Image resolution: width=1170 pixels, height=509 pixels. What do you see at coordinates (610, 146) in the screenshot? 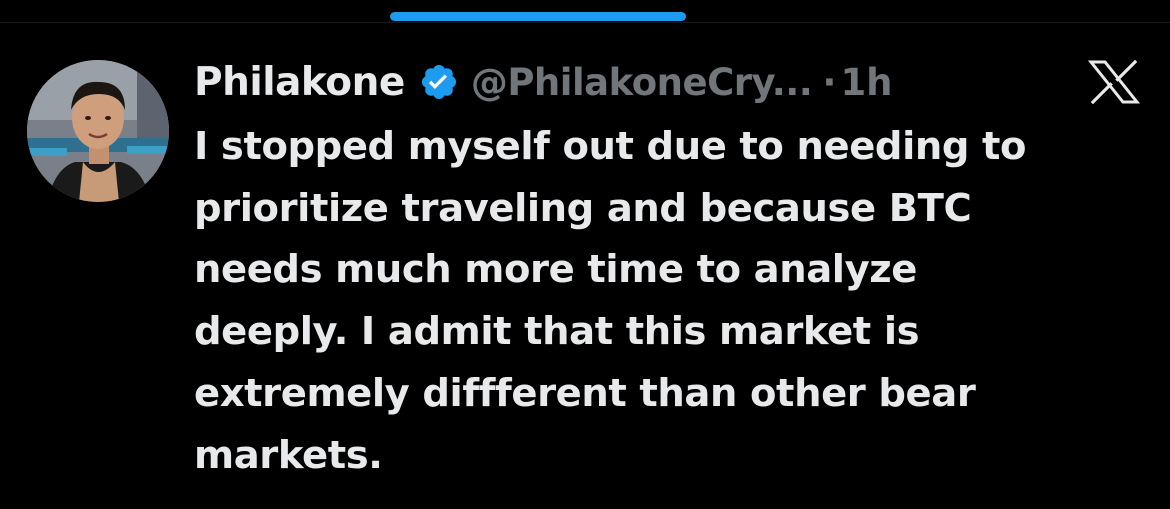
I see `tweet-text-line: I stopped myself out due to needing to` at bounding box center [610, 146].